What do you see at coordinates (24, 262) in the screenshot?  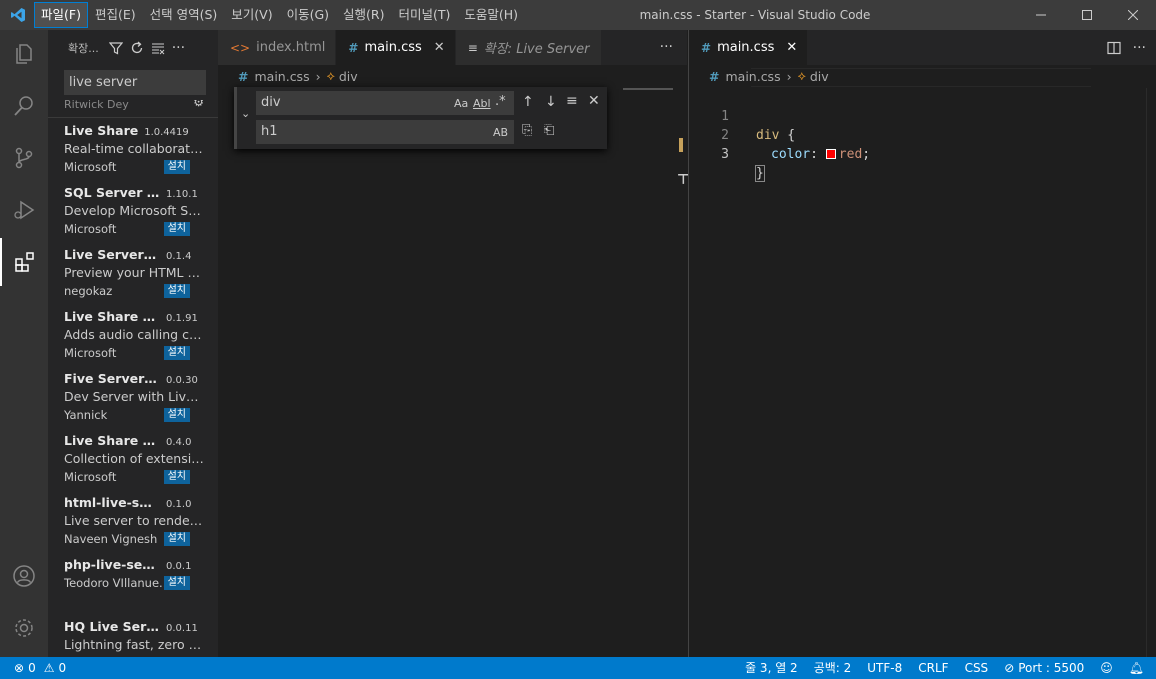 I see `extensions-button` at bounding box center [24, 262].